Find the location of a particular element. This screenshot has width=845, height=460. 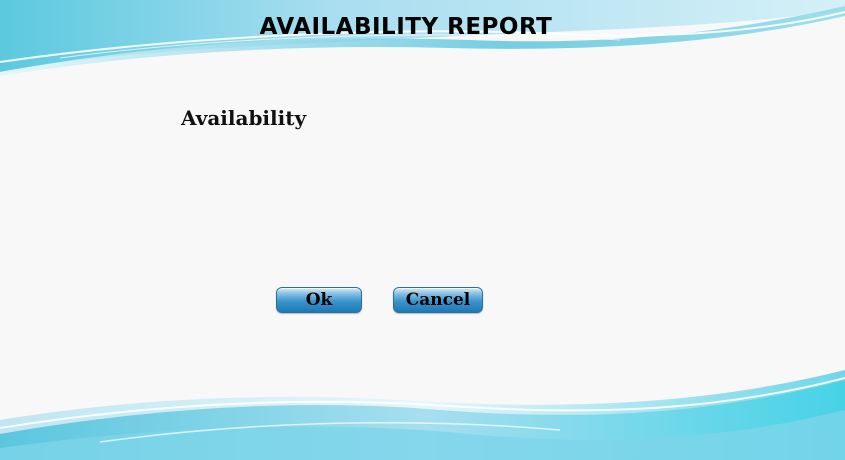

cancel-button: Cancel is located at coordinates (438, 300).